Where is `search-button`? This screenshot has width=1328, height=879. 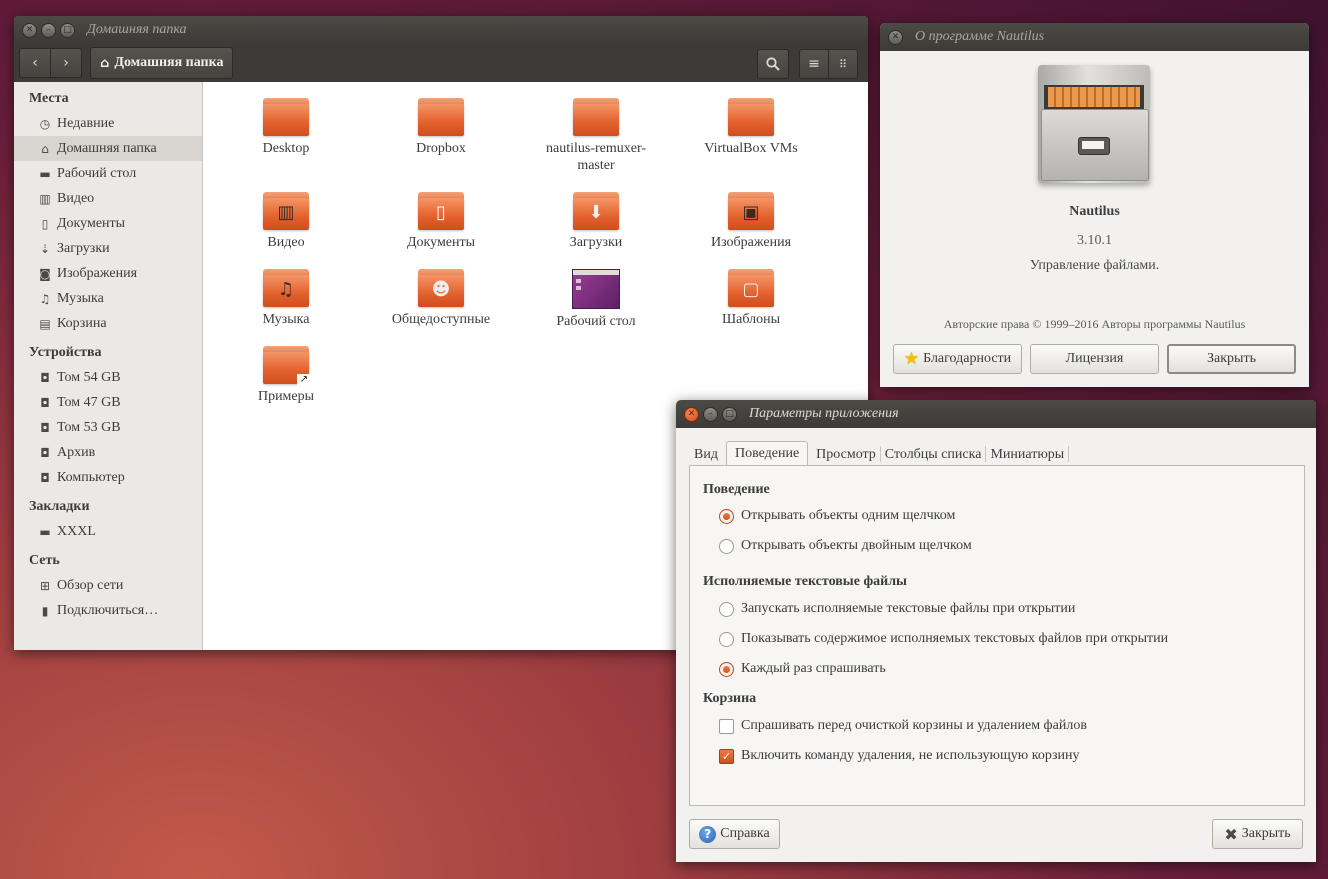
search-button is located at coordinates (773, 64).